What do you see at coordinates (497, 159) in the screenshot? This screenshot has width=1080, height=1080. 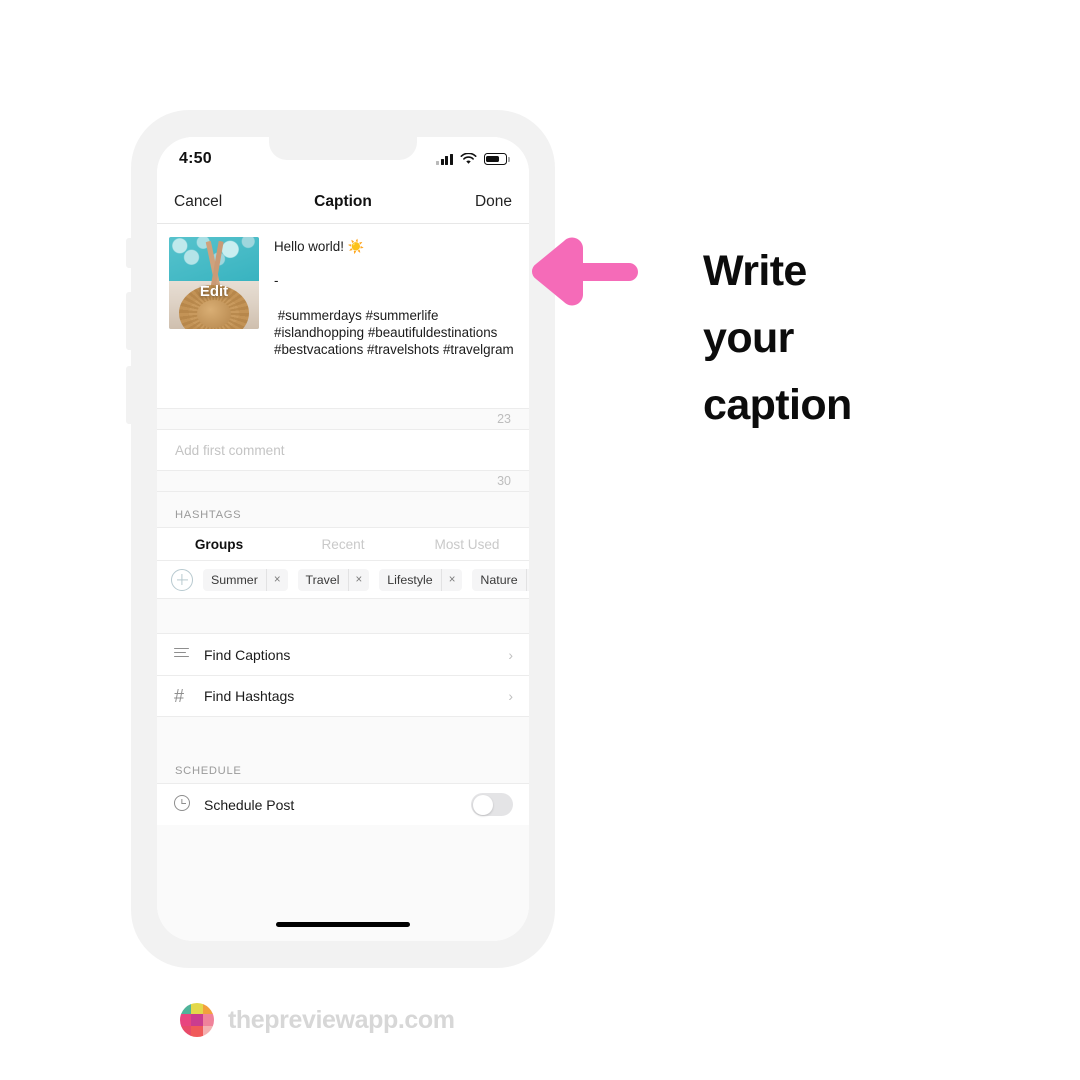 I see `battery-icon` at bounding box center [497, 159].